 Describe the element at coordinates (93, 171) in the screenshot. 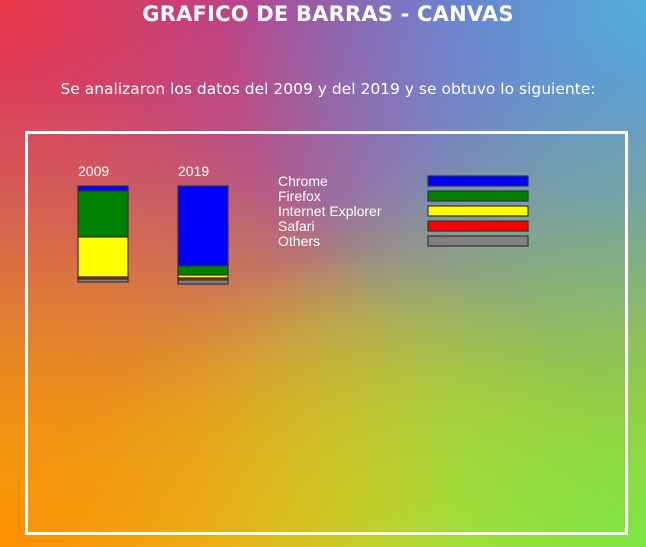

I see `category-label-2009: 2009` at that location.